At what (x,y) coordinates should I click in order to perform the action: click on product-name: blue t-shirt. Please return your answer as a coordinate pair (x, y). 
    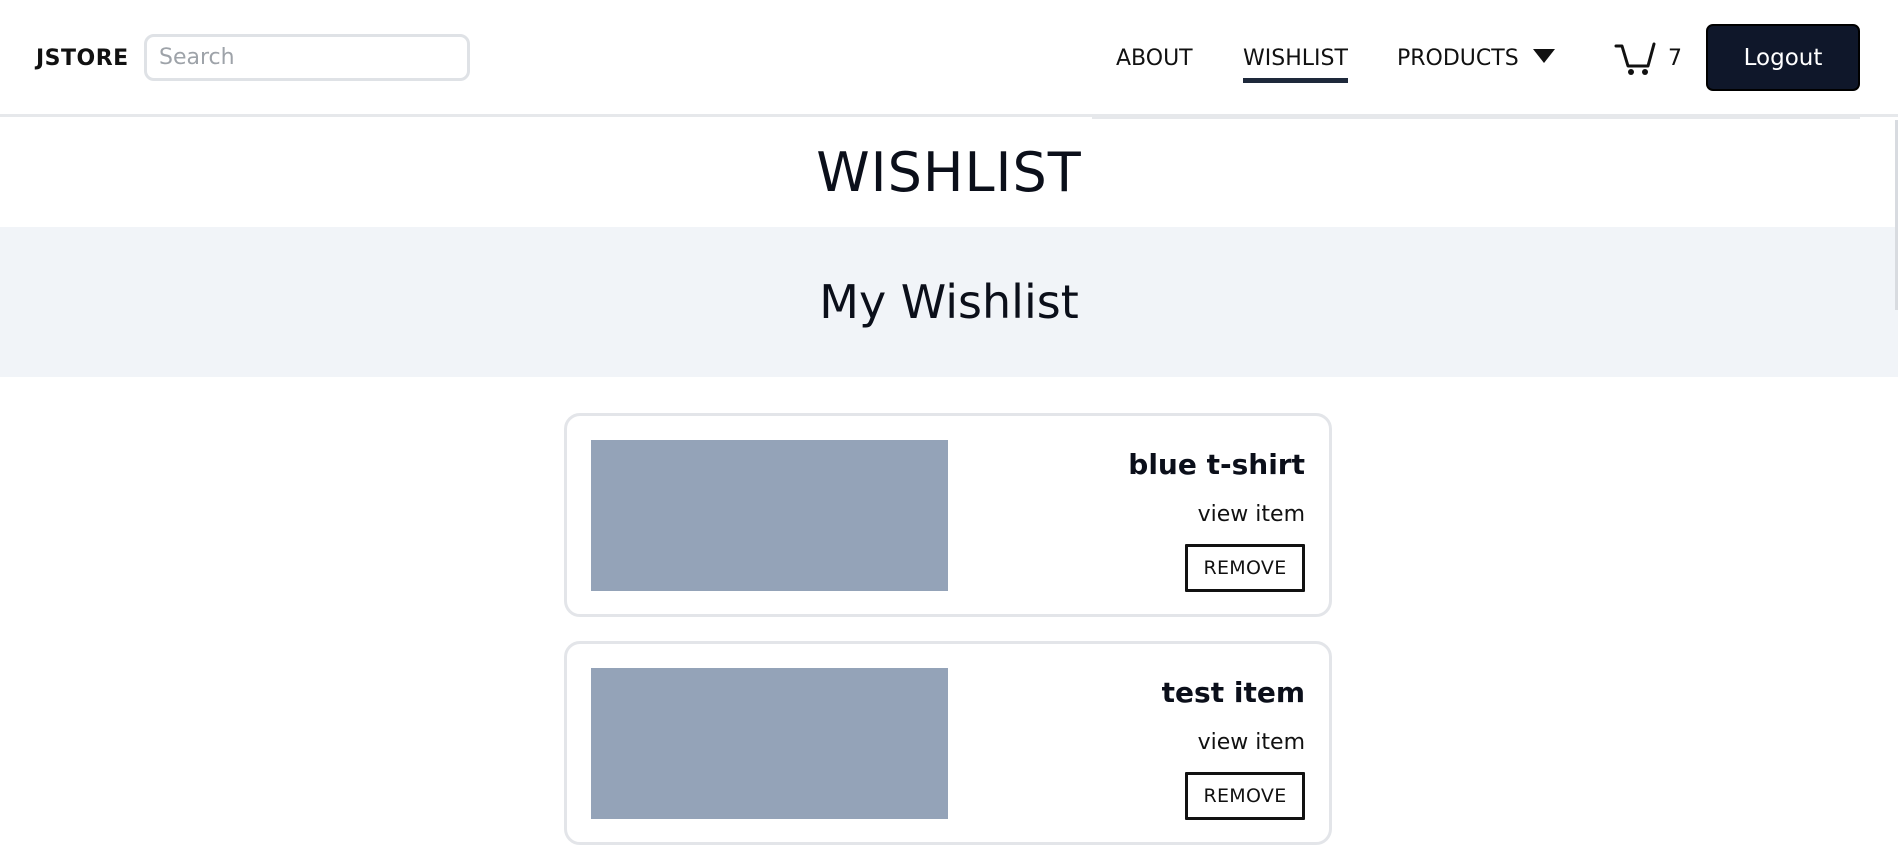
    Looking at the image, I should click on (1216, 464).